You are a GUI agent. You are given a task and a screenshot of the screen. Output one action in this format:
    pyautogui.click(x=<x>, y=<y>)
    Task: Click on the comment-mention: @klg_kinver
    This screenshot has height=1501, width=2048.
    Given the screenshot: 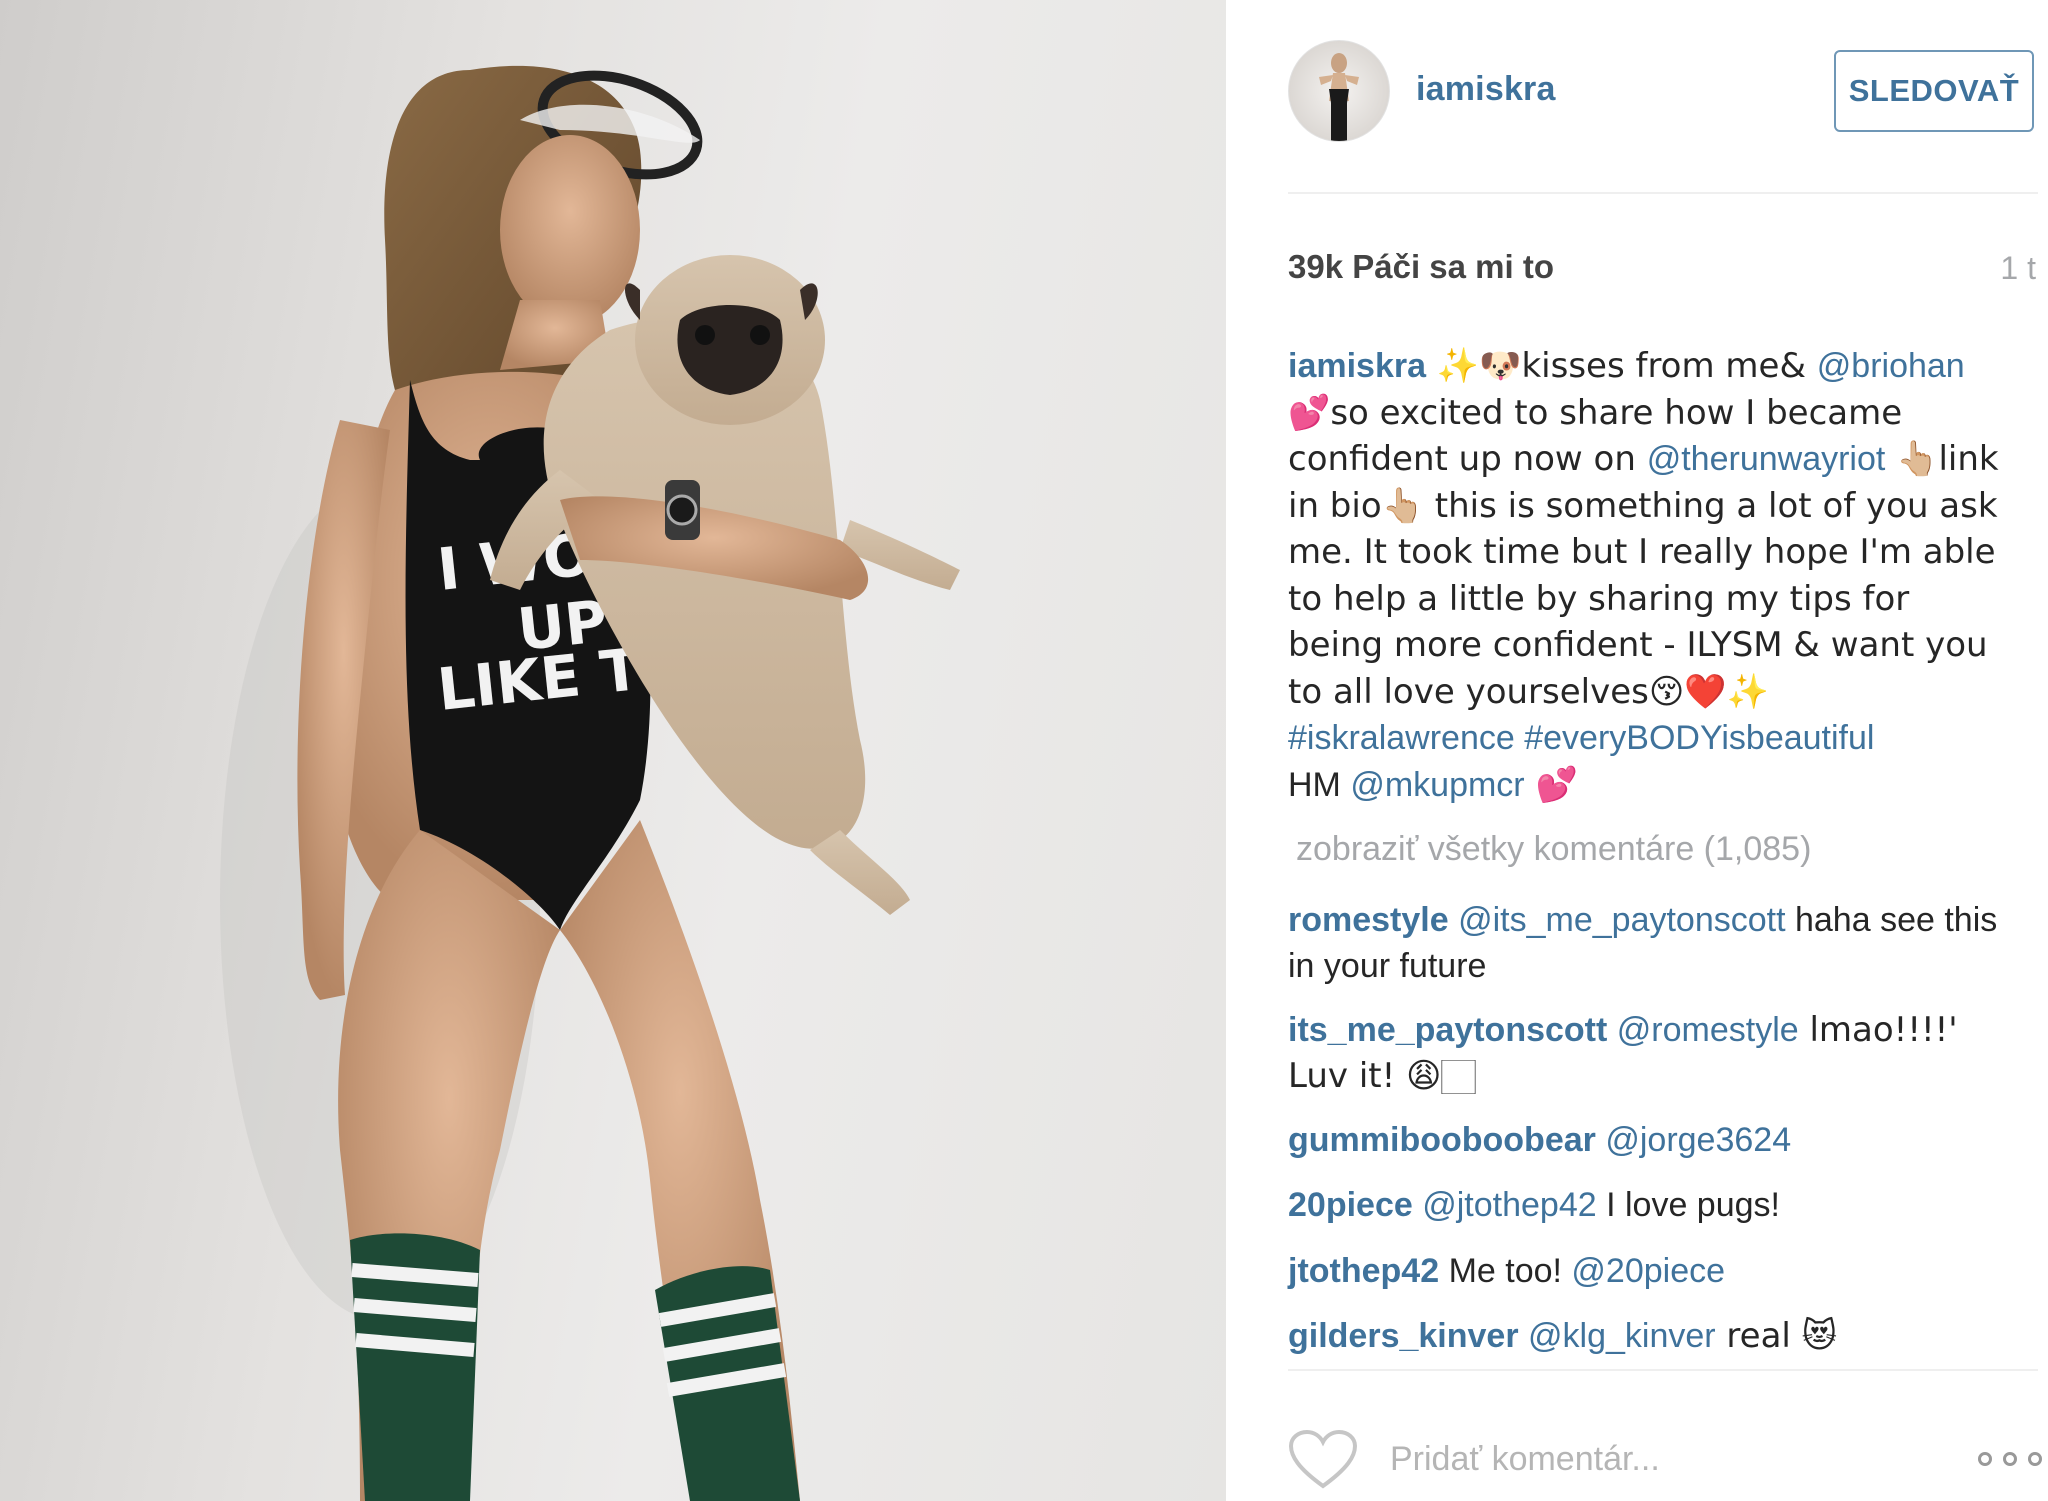 What is the action you would take?
    pyautogui.click(x=1622, y=1336)
    